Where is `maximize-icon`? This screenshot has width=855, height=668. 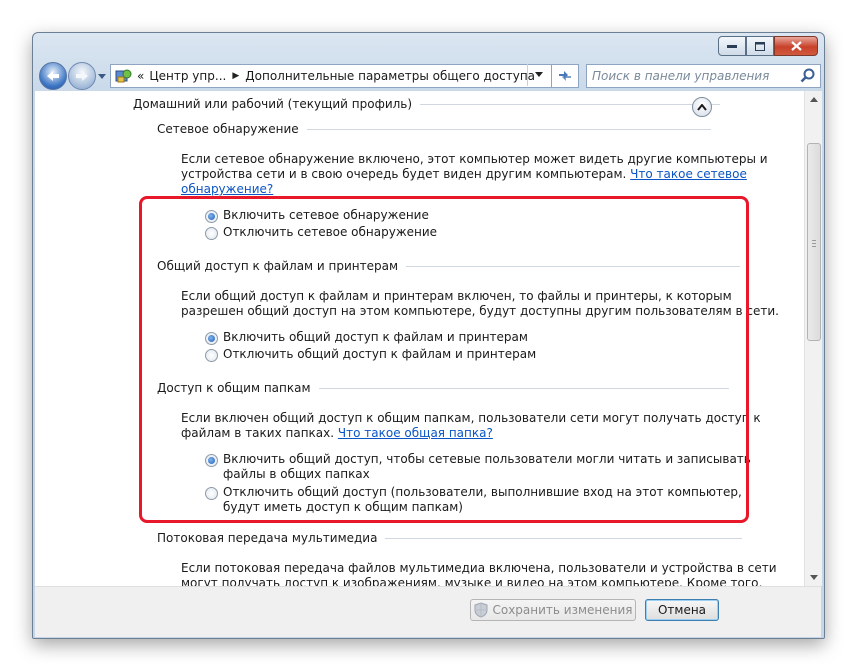
maximize-icon is located at coordinates (760, 46).